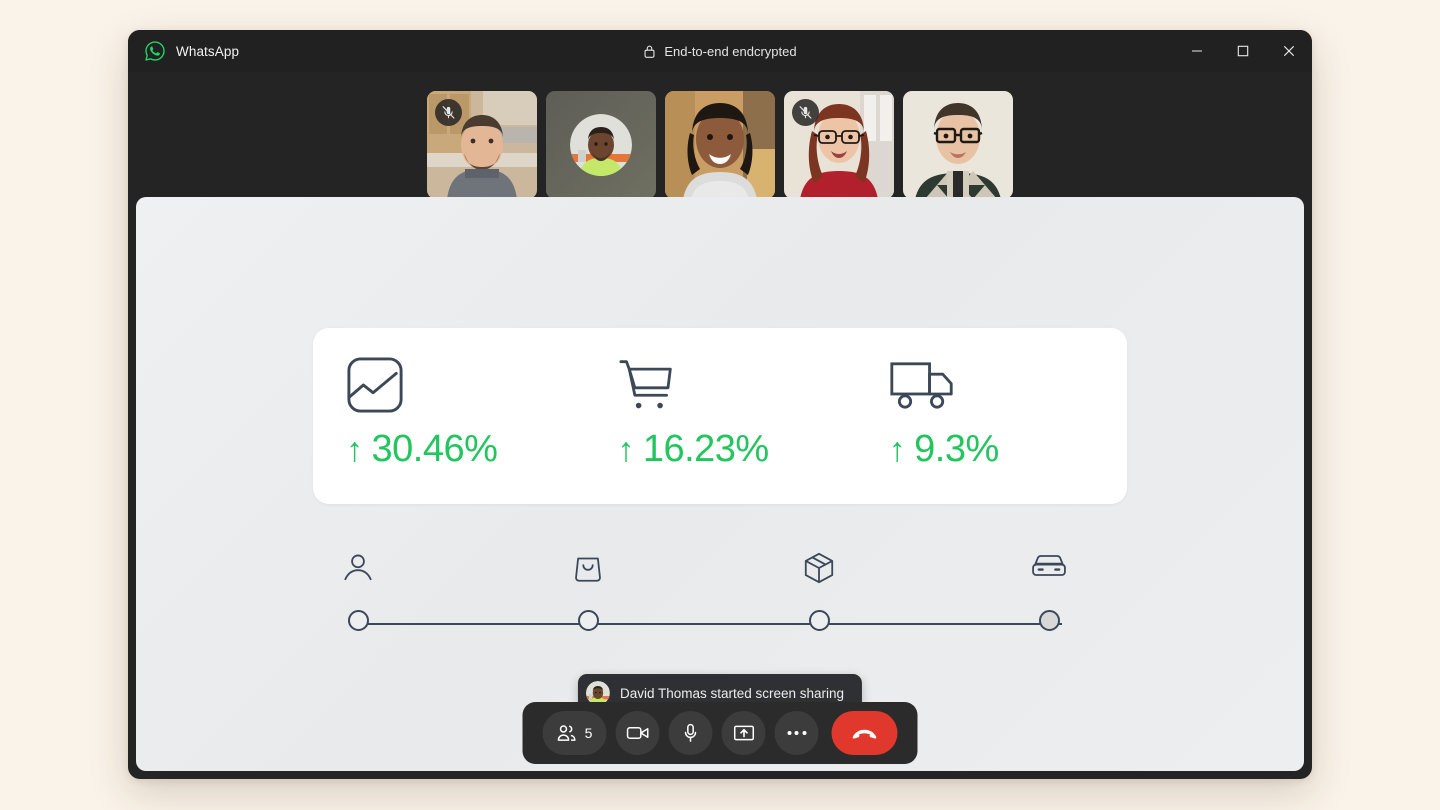 This screenshot has height=810, width=1440. What do you see at coordinates (732, 693) in the screenshot?
I see `toast-message: David Thomas started screen sharing` at bounding box center [732, 693].